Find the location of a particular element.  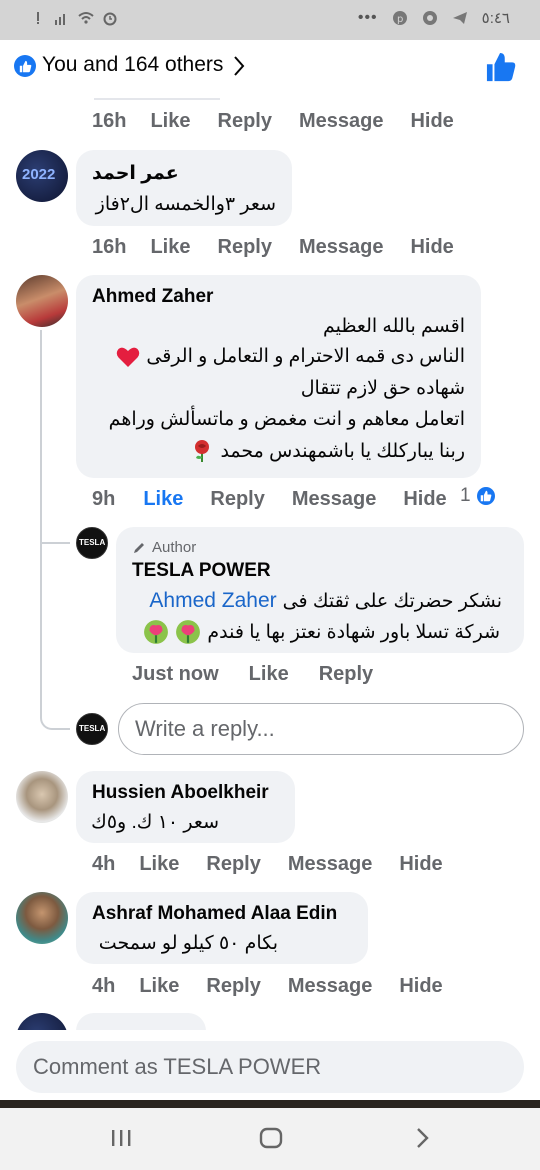

back-icon is located at coordinates (423, 1138).